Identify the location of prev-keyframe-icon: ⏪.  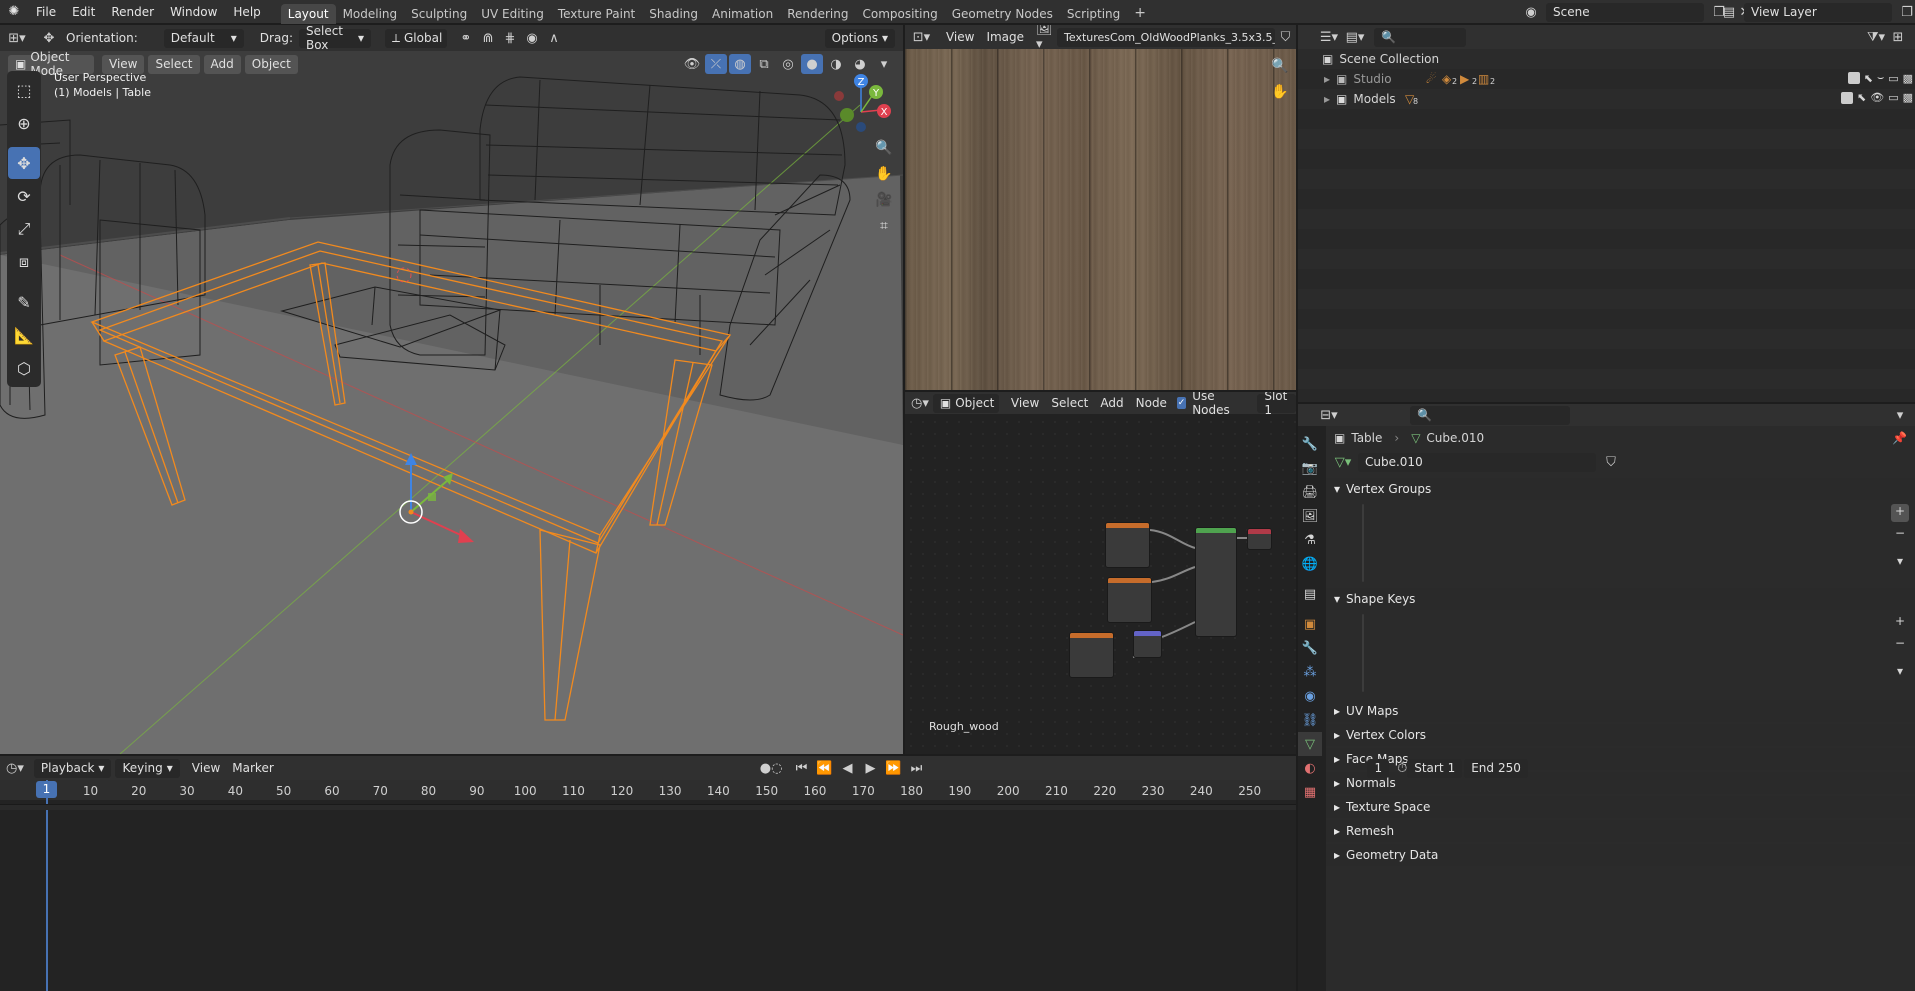
(824, 768).